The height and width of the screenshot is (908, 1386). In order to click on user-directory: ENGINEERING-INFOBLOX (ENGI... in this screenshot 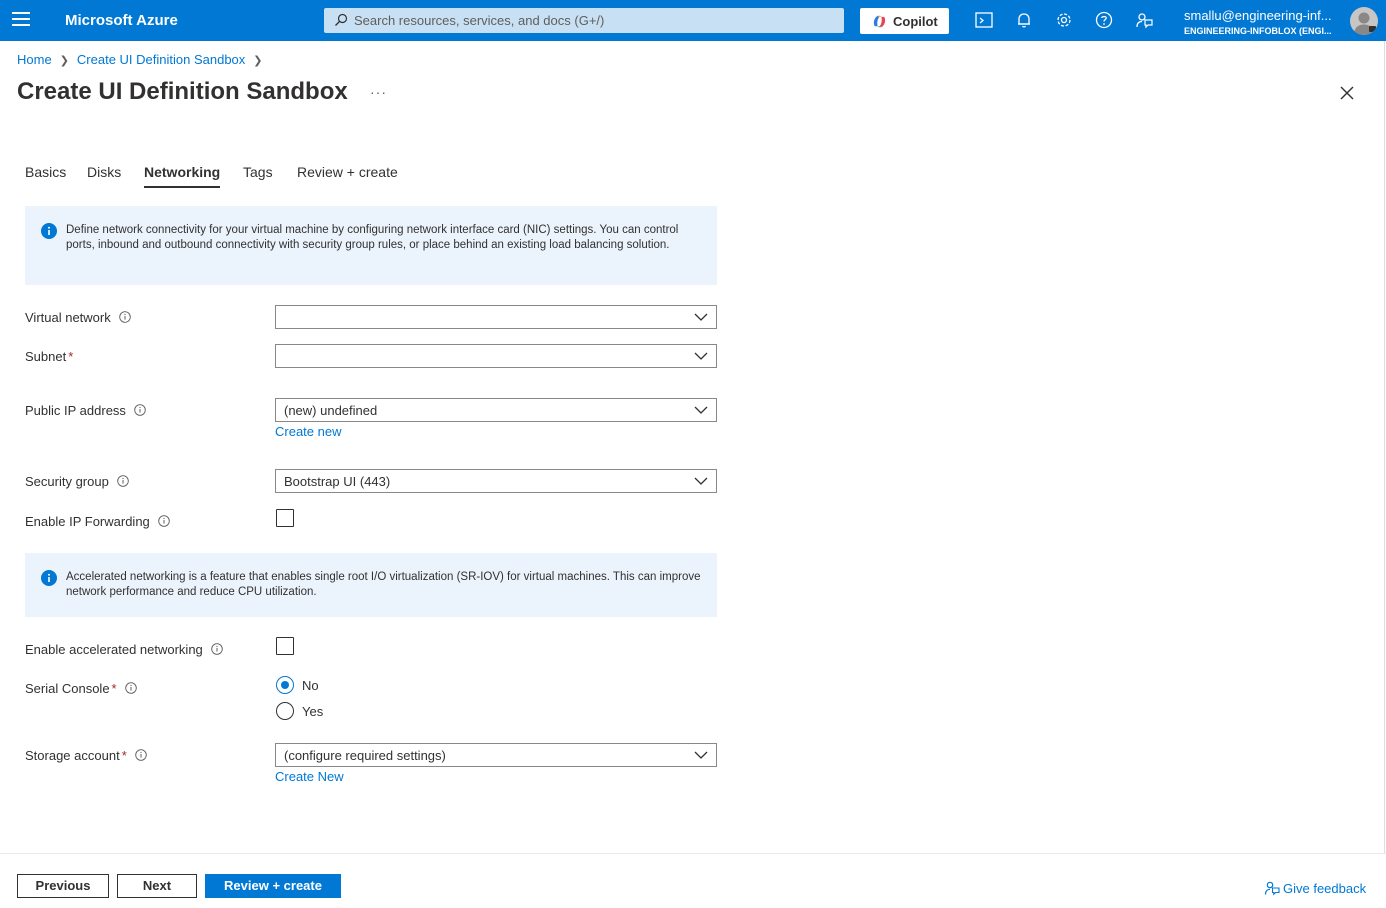, I will do `click(1258, 31)`.